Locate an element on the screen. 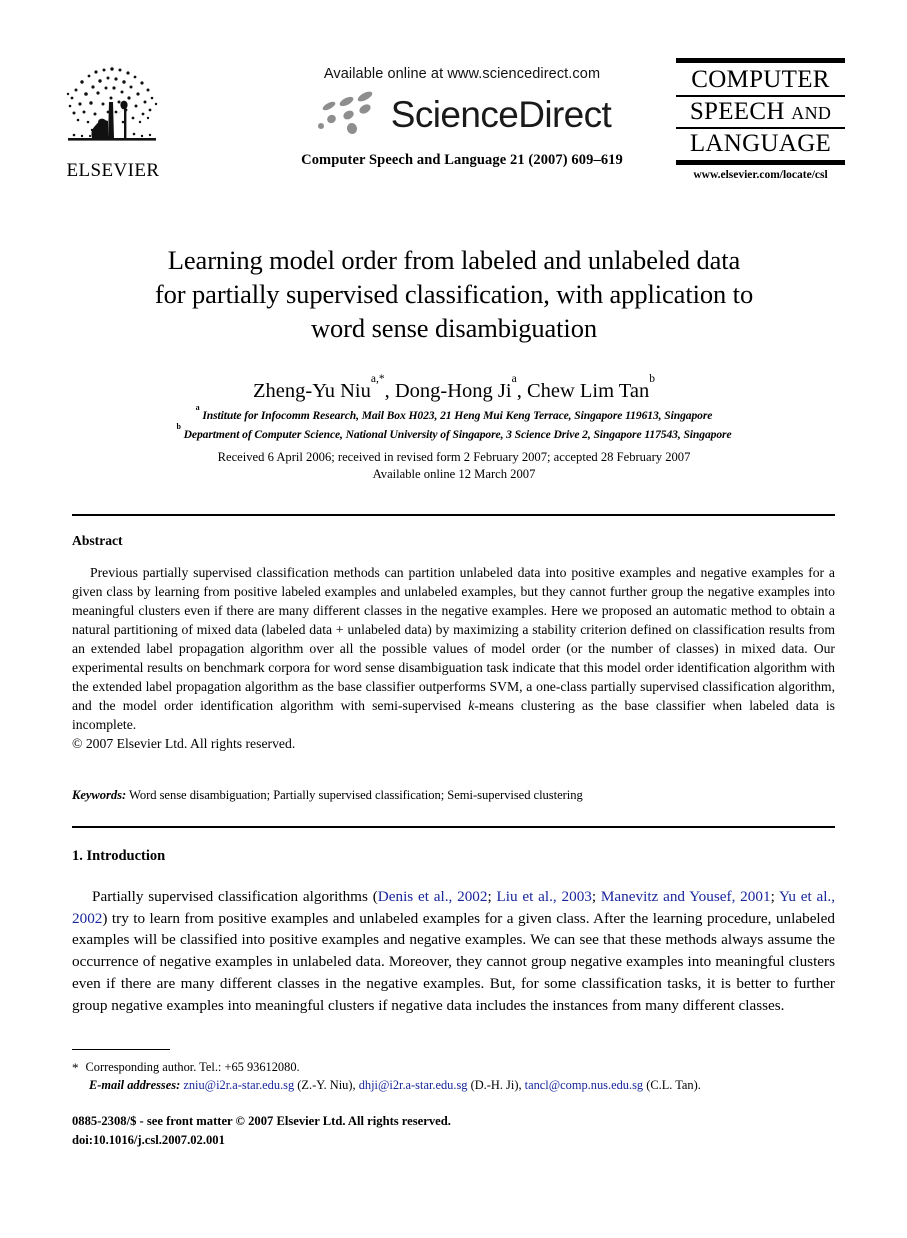  journal-logo-line-2-main: SPEECH is located at coordinates (737, 111).